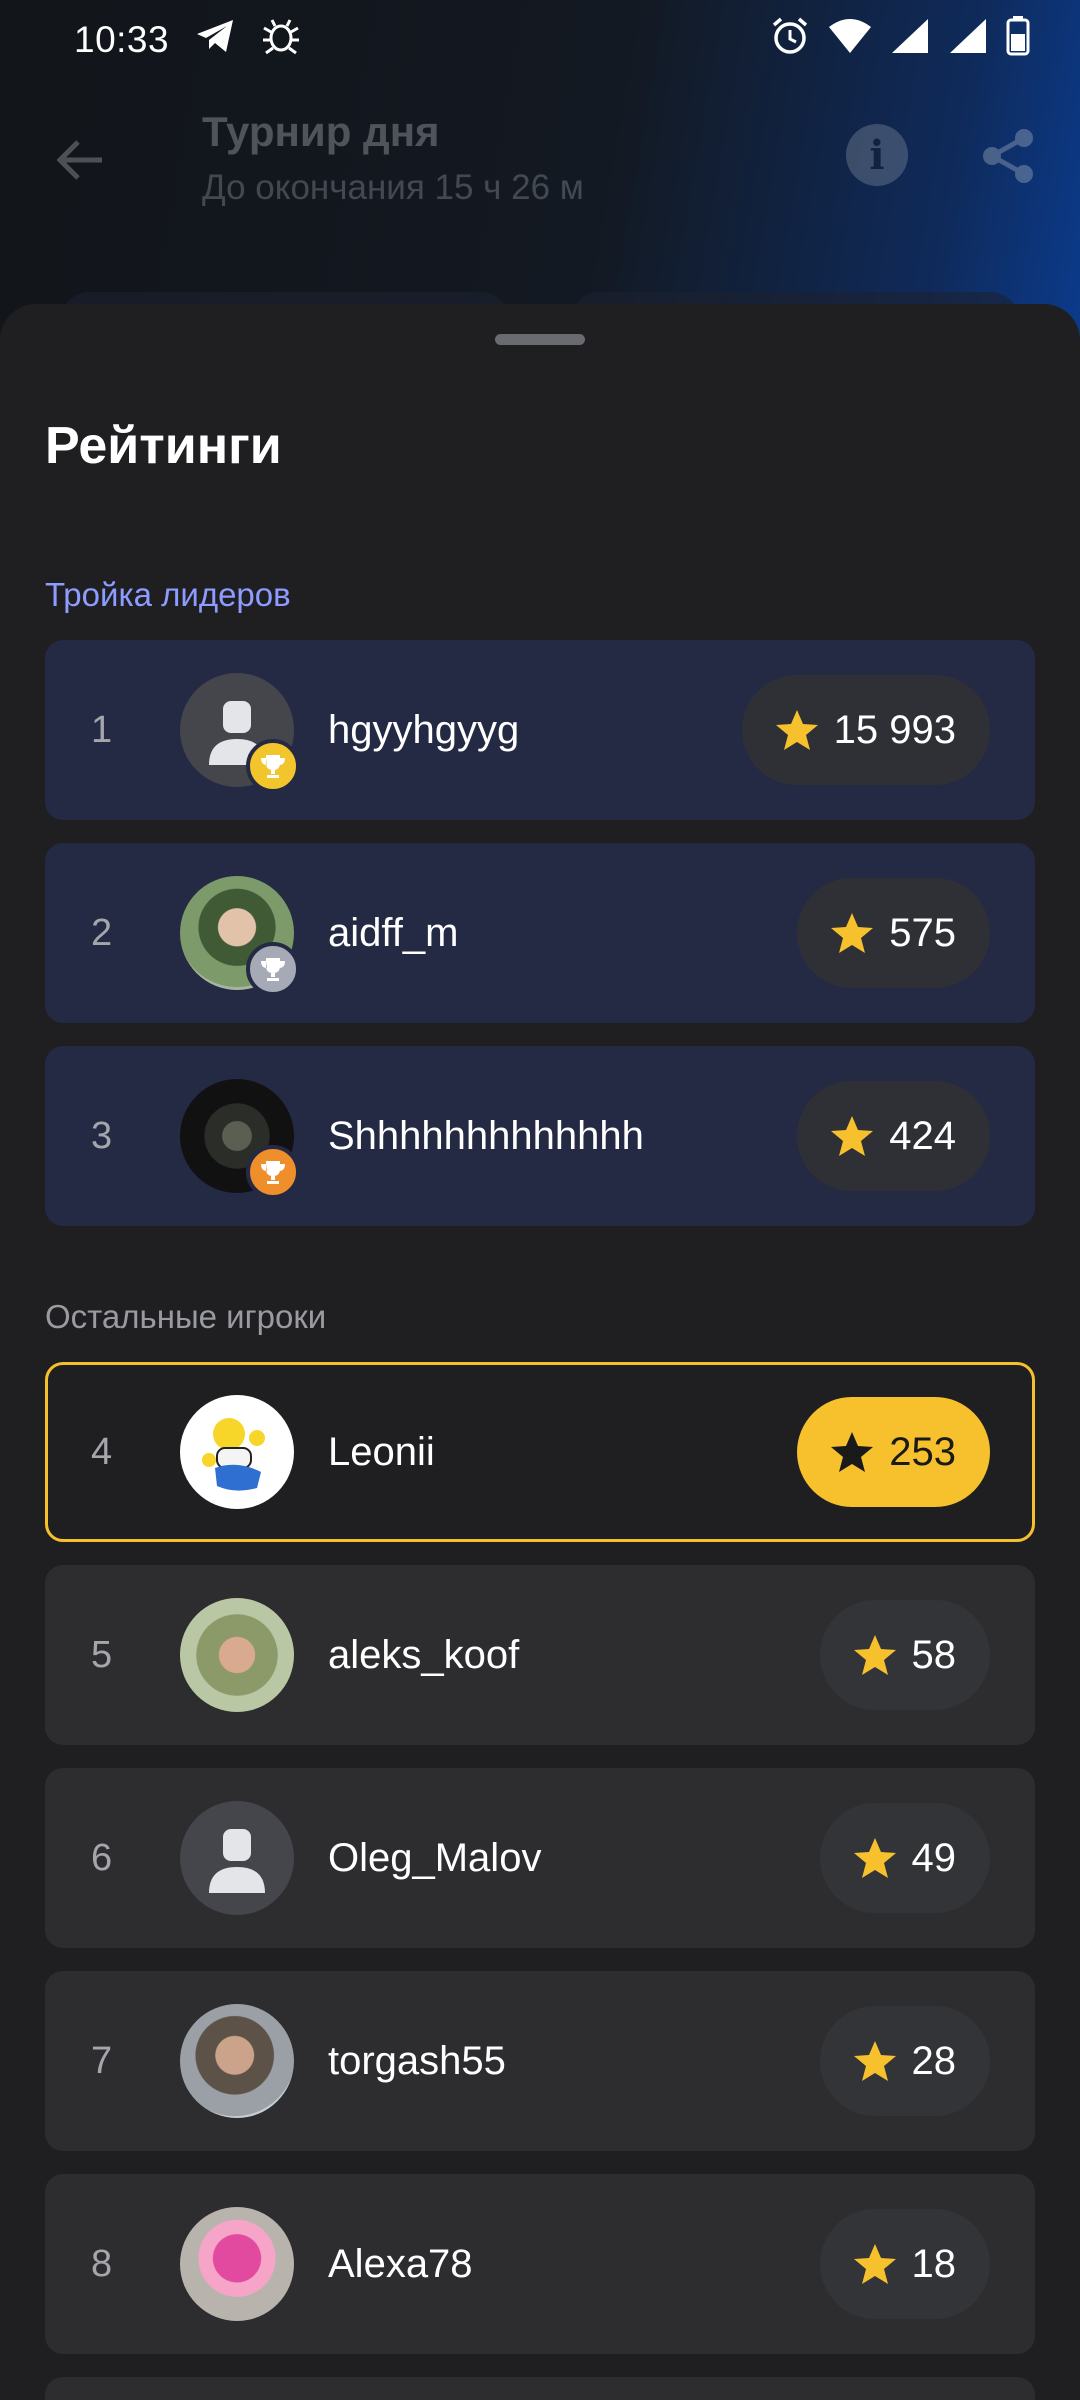 This screenshot has width=1080, height=2400. What do you see at coordinates (168, 594) in the screenshot?
I see `leaders-section-label: Тройка лидеров` at bounding box center [168, 594].